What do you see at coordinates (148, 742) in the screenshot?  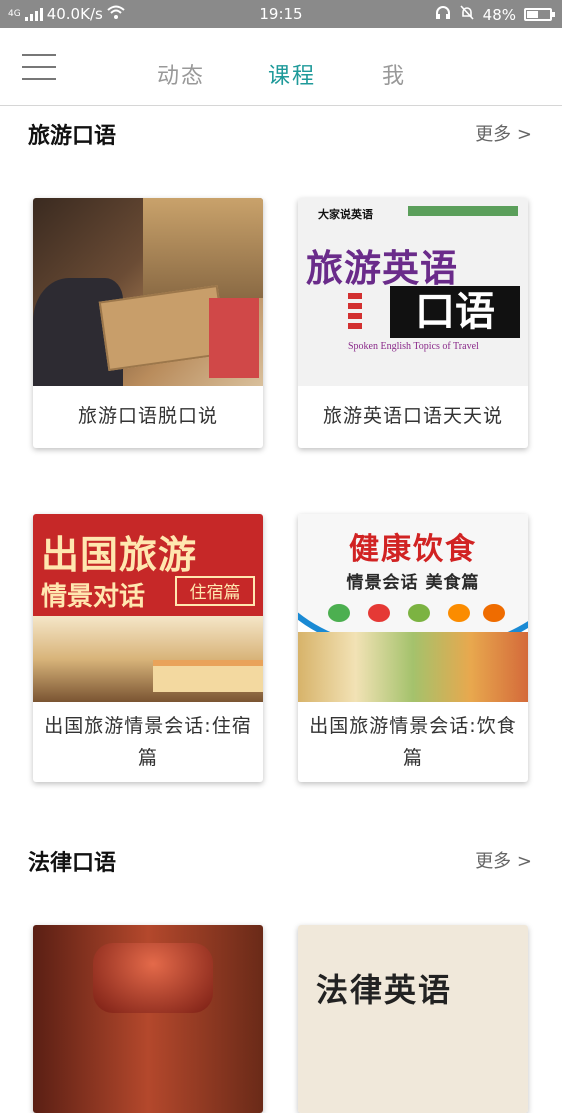 I see `course-title: 出国旅游情景会话:住宿篇` at bounding box center [148, 742].